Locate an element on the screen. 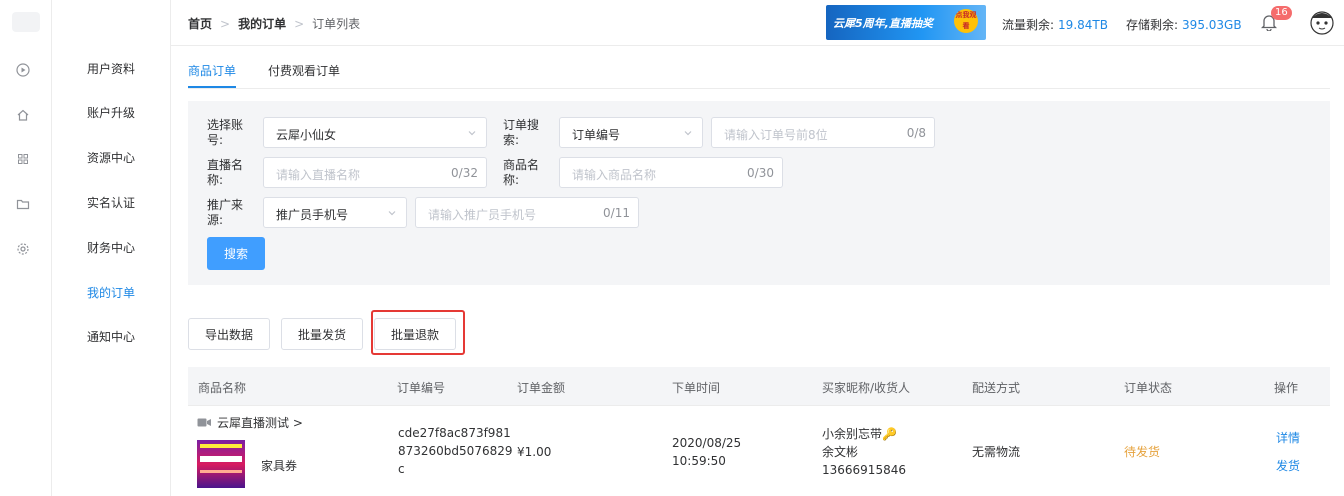 This screenshot has width=1344, height=496. col-order-time: 下单时间 is located at coordinates (696, 388).